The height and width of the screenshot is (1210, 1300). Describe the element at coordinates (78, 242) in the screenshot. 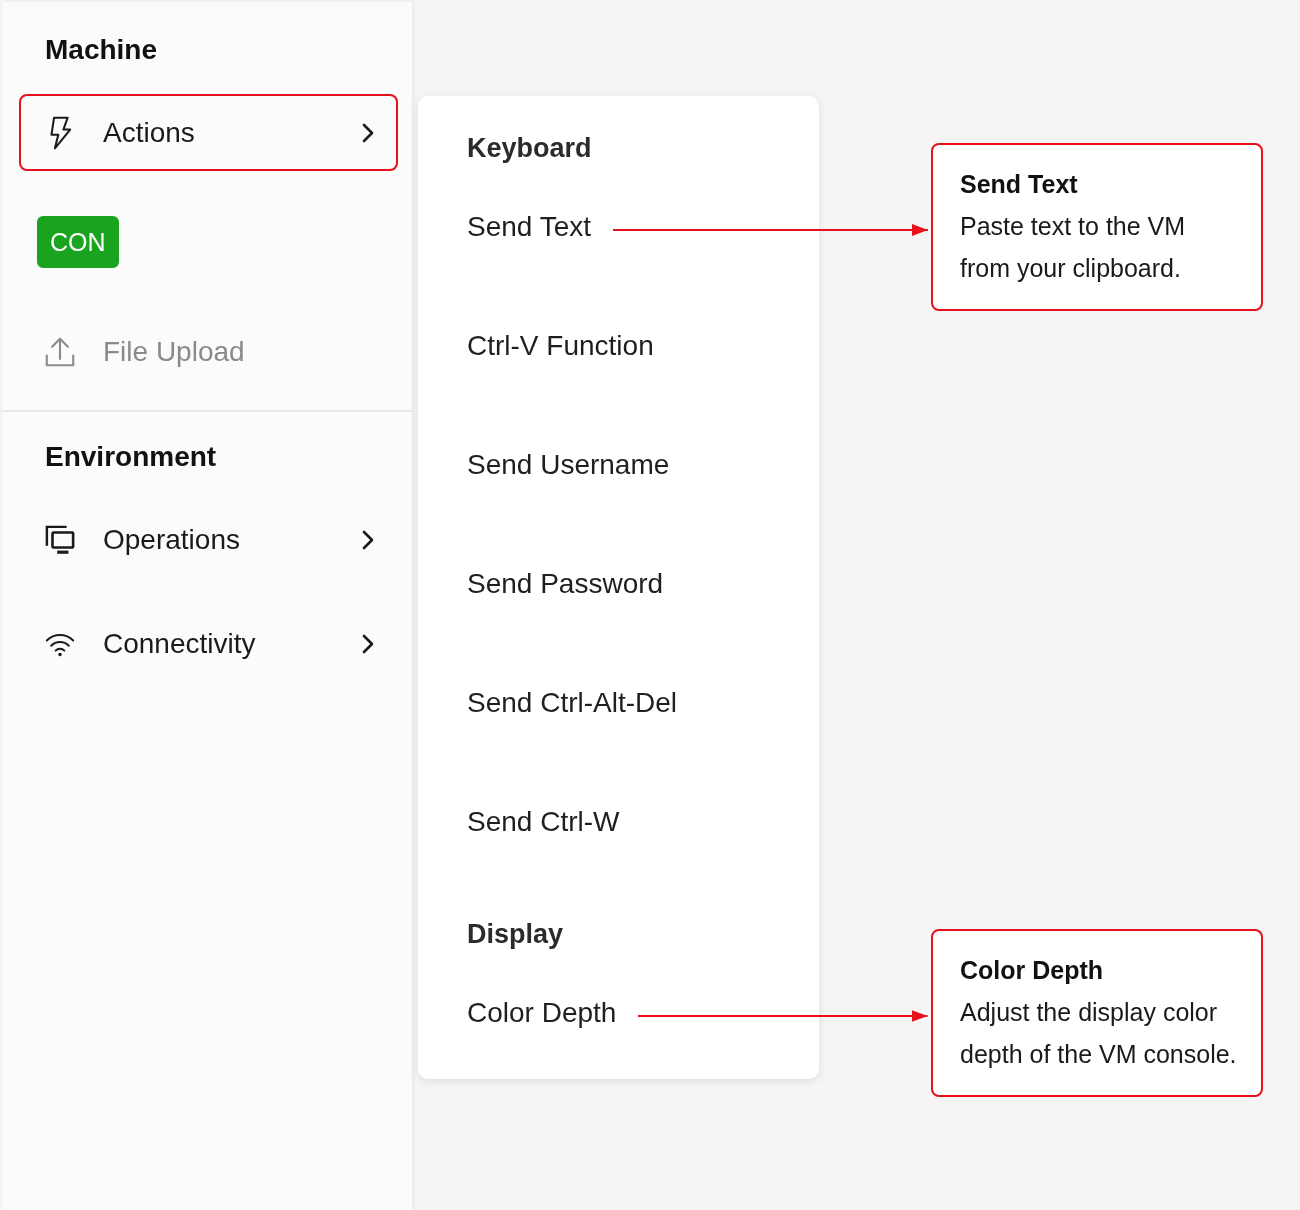

I see `status-badge: CON` at that location.